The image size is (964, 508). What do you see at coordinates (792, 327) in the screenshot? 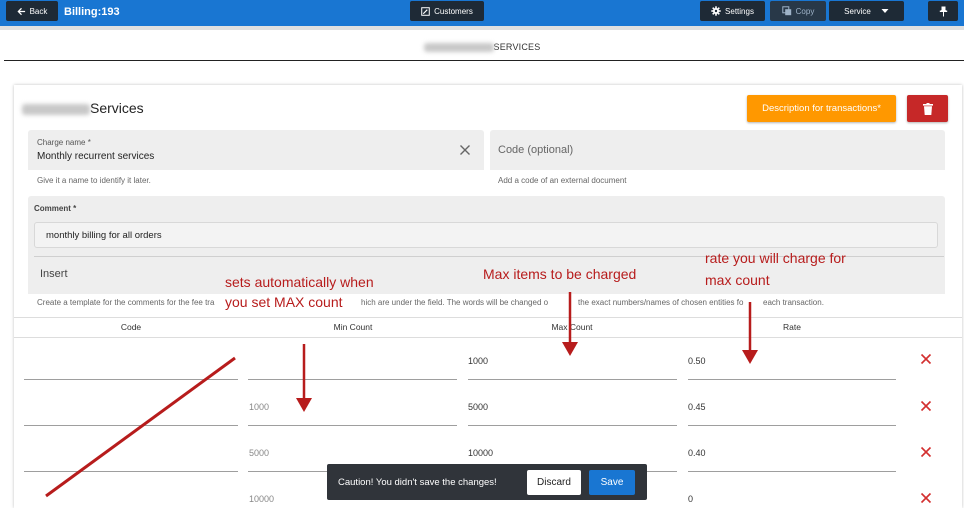
I see `column-header-rate: Rate` at bounding box center [792, 327].